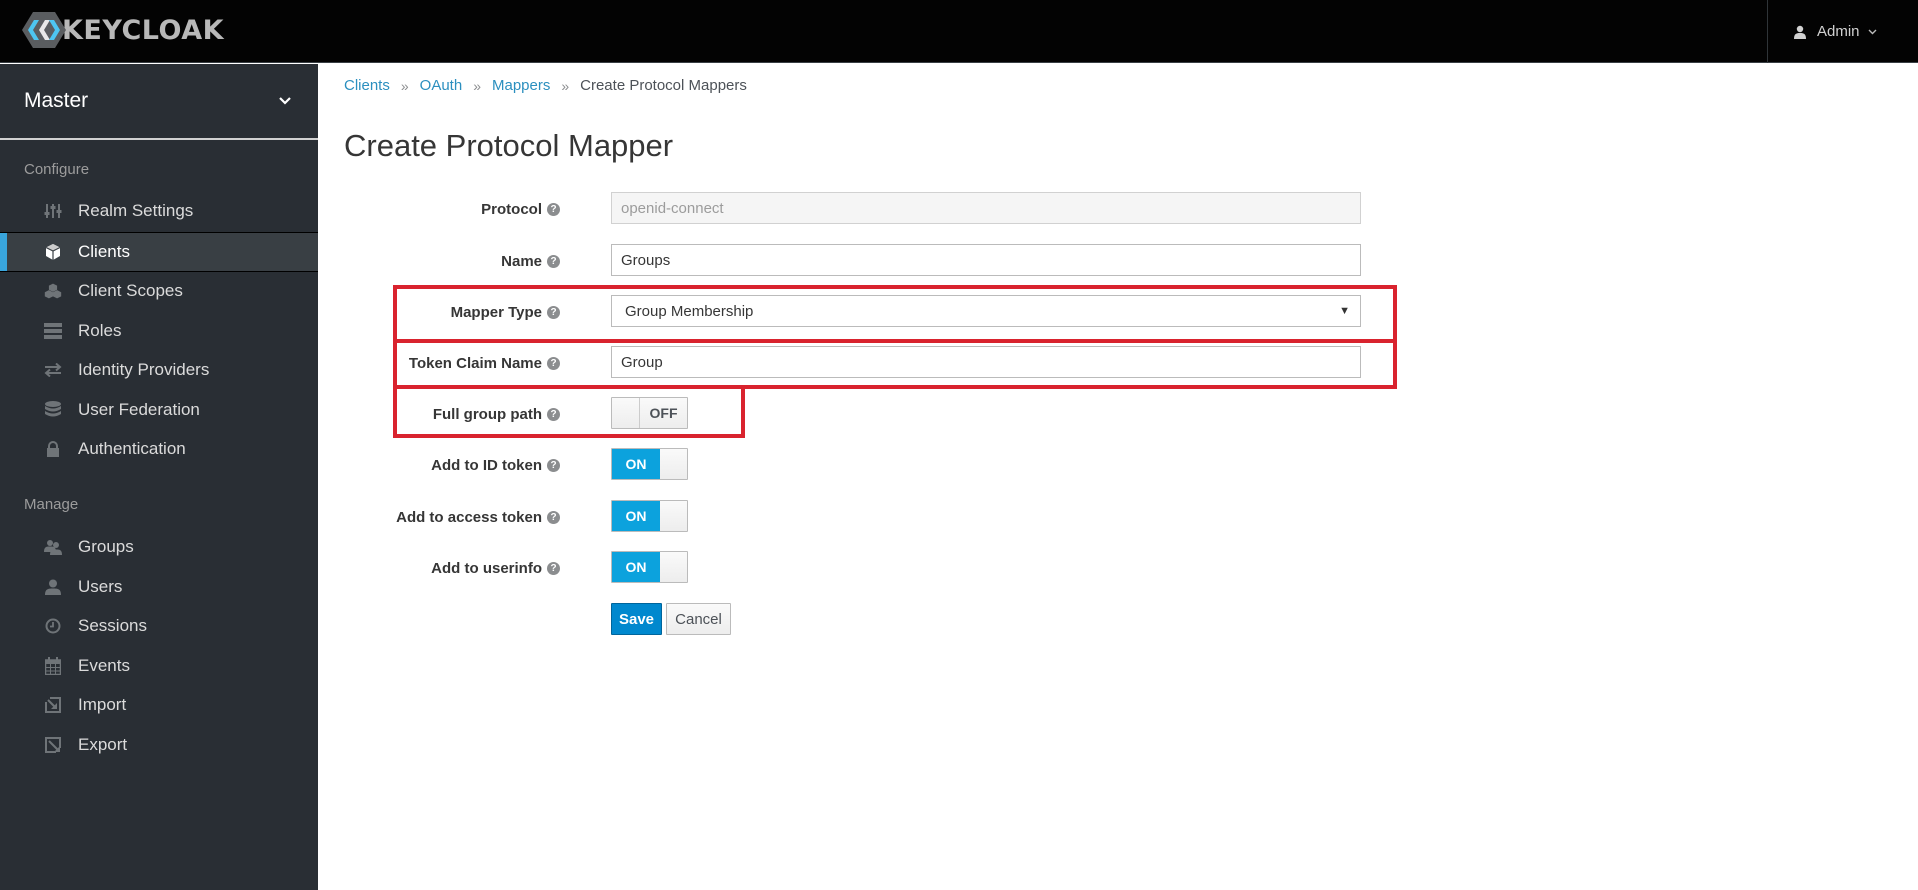  I want to click on form-row-add-to-access-token: Add to access token ? ON, so click(898, 517).